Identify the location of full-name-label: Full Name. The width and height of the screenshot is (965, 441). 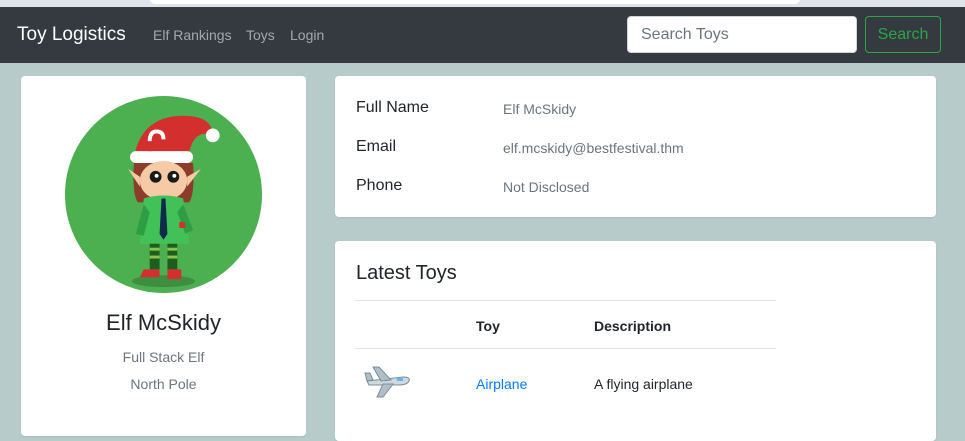
(392, 107).